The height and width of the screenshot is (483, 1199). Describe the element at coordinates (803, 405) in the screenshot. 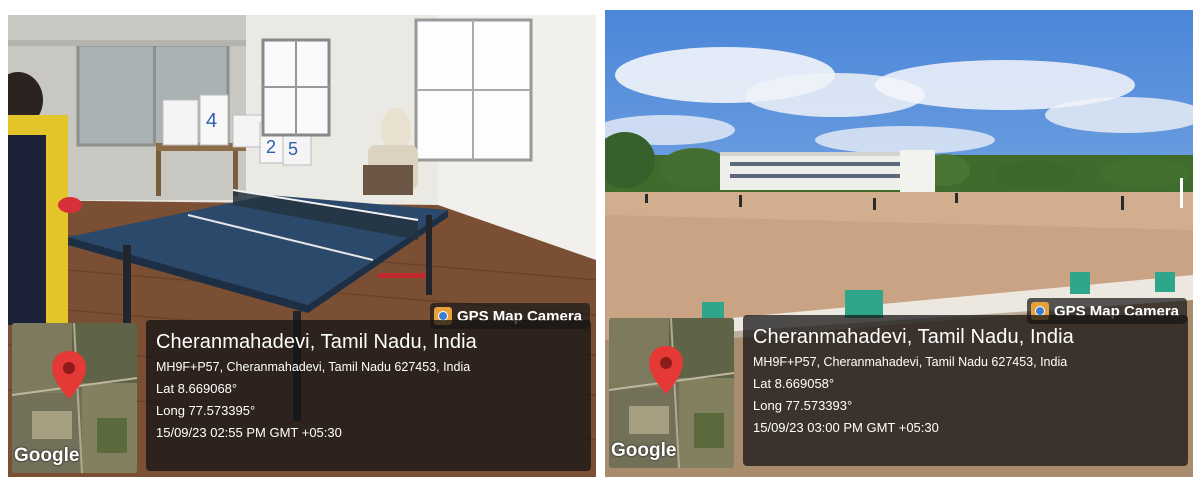

I see `longitude: Long 77.573393°` at that location.